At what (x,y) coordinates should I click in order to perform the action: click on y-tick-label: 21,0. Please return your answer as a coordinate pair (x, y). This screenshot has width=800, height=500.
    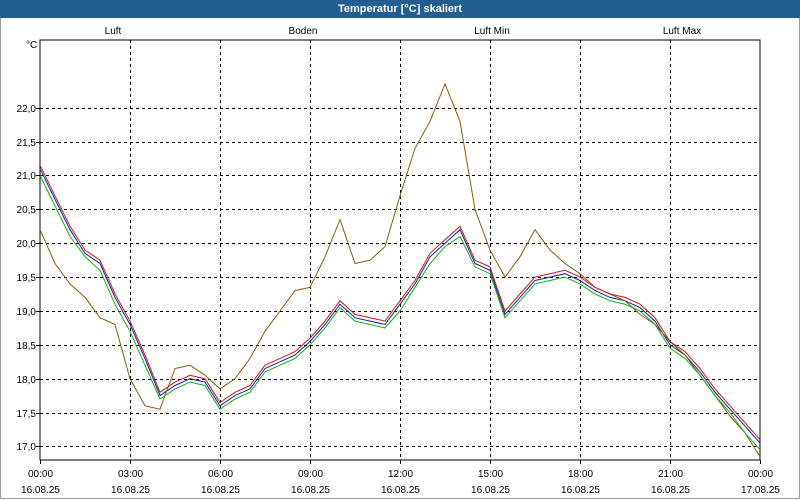
    Looking at the image, I should click on (27, 176).